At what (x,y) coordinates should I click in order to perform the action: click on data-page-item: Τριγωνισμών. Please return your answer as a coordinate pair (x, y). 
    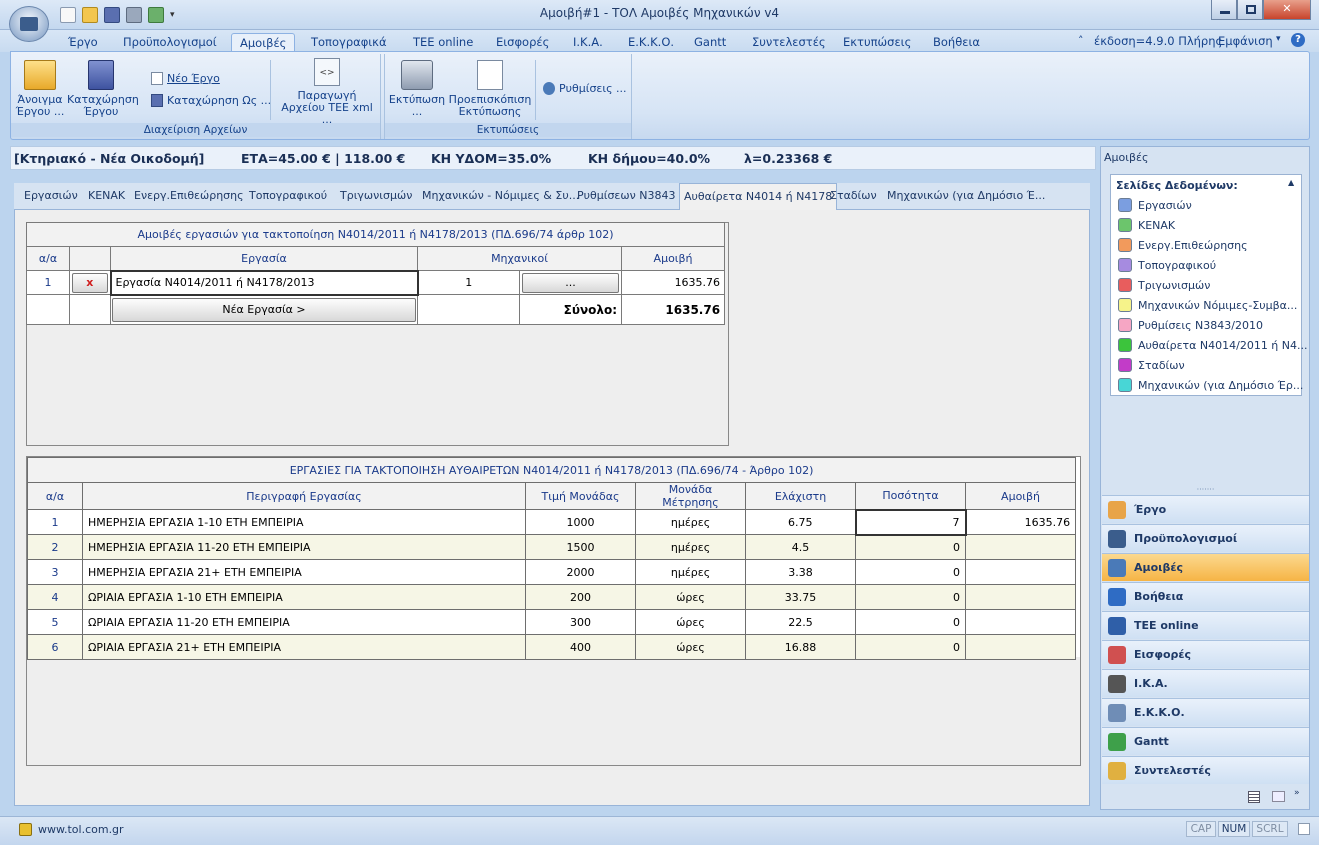
    Looking at the image, I should click on (1164, 285).